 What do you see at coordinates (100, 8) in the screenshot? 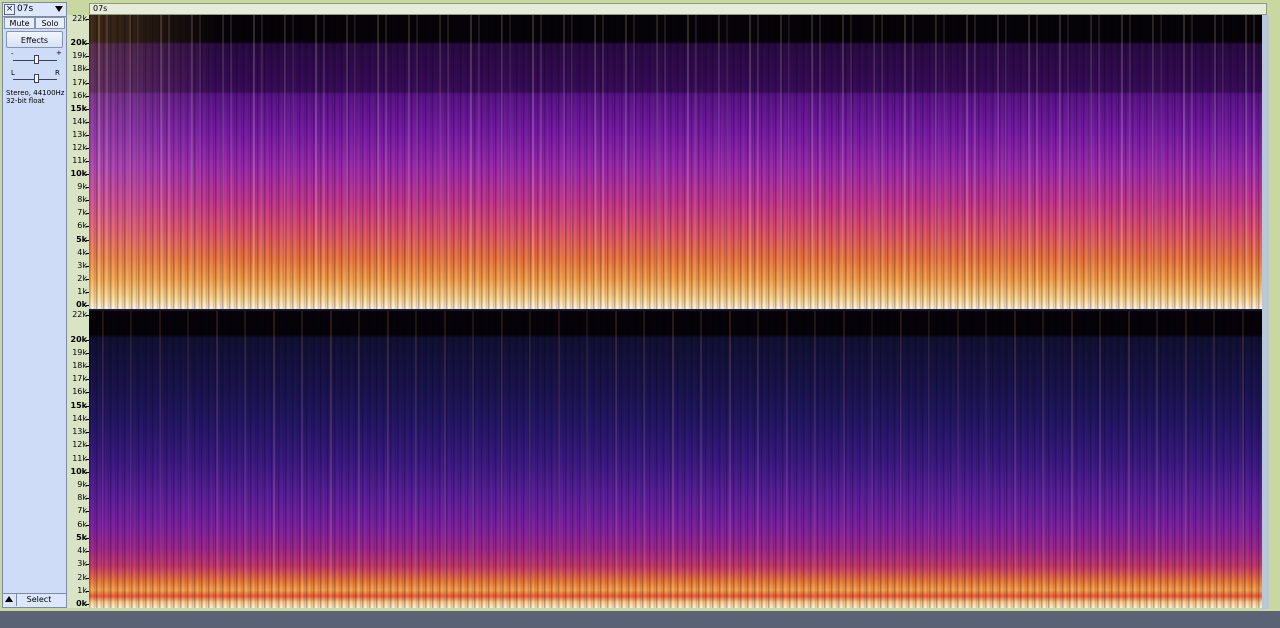
I see `clip-name: 07s` at bounding box center [100, 8].